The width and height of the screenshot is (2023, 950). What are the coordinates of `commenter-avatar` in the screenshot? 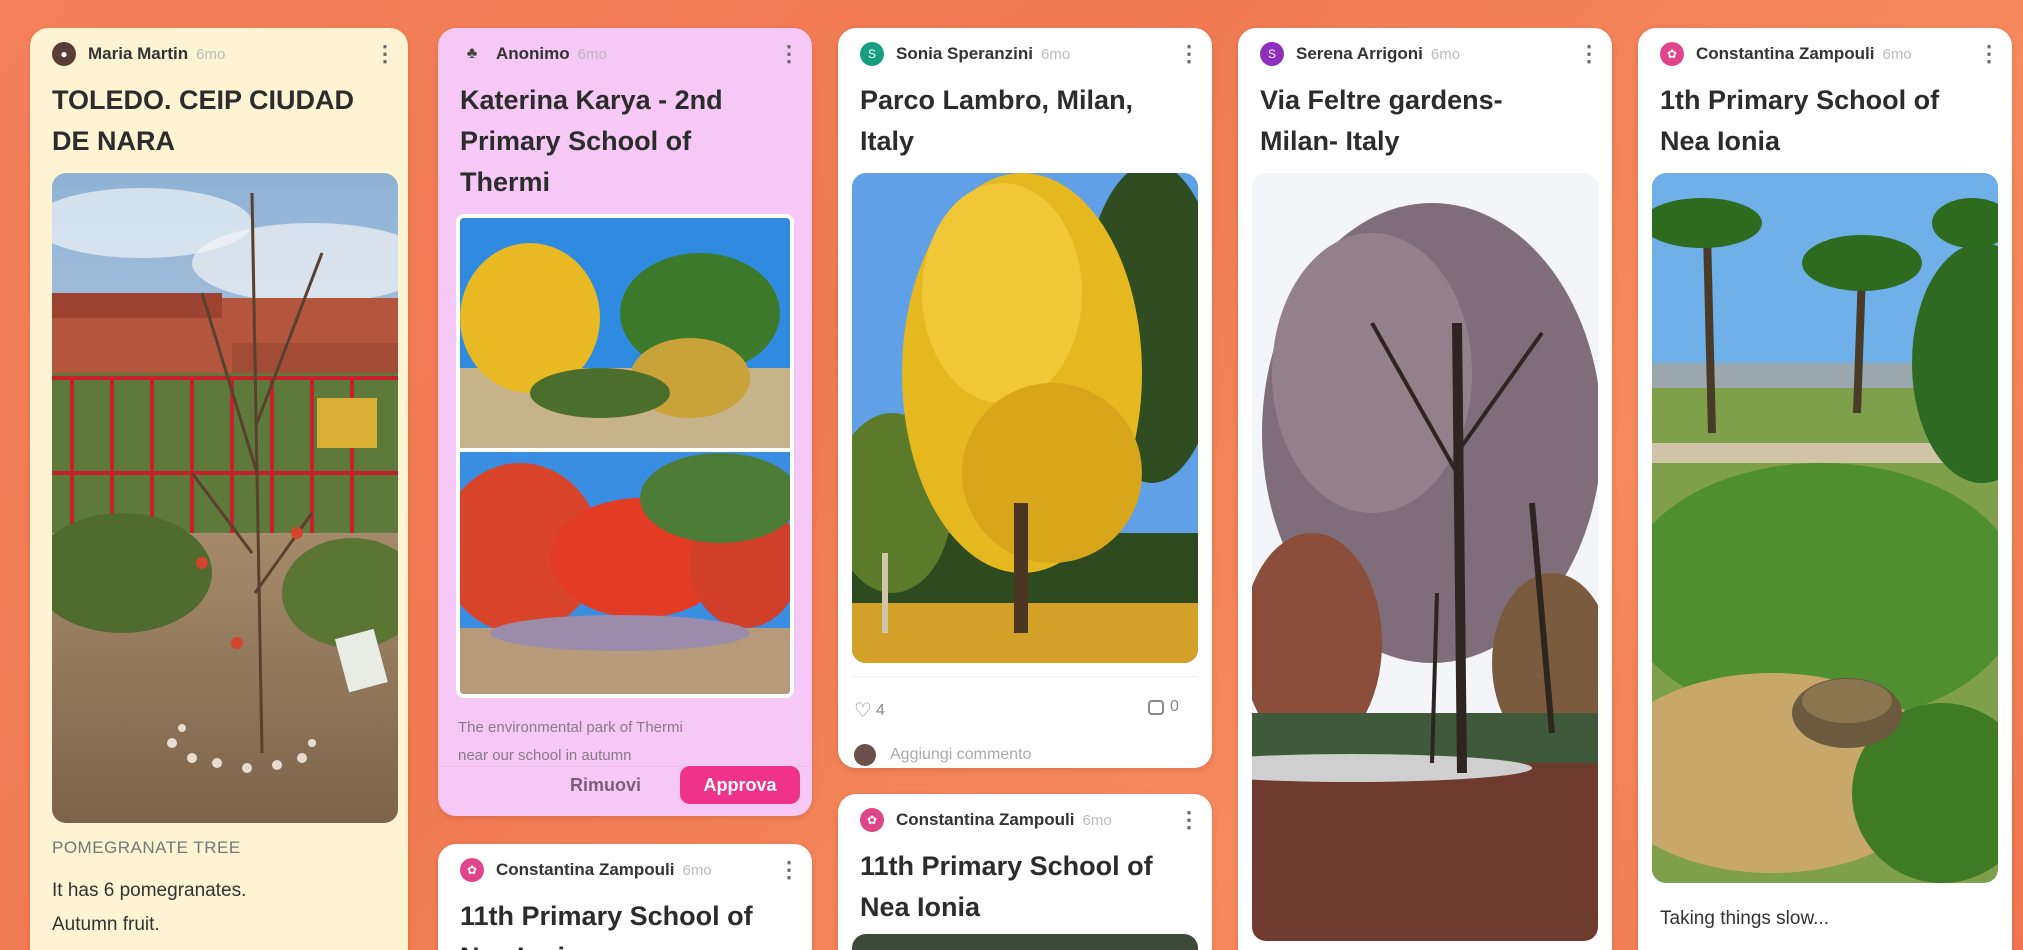 It's located at (865, 755).